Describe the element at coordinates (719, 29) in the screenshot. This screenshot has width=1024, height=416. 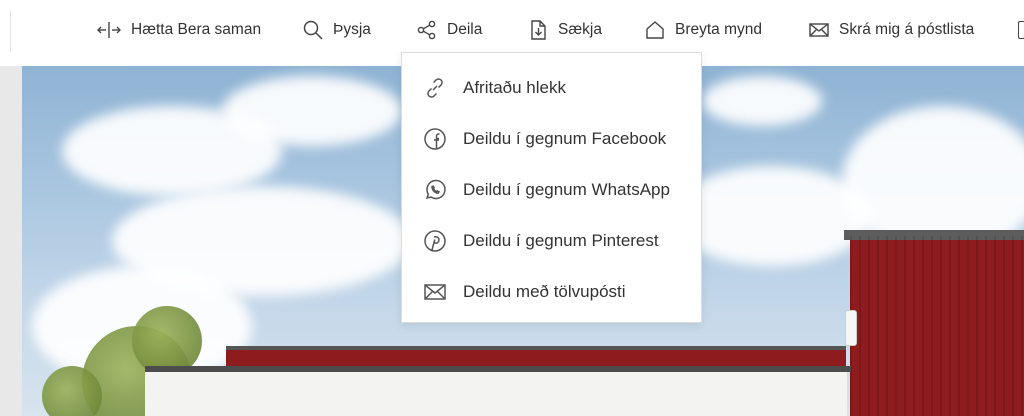
I see `edit-image-label: Breyta mynd` at that location.